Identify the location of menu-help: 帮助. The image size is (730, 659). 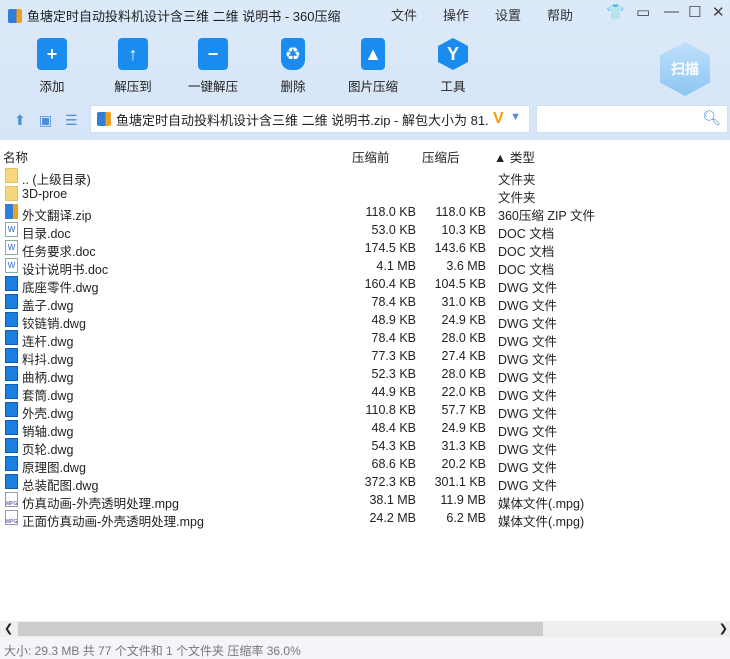
(560, 14).